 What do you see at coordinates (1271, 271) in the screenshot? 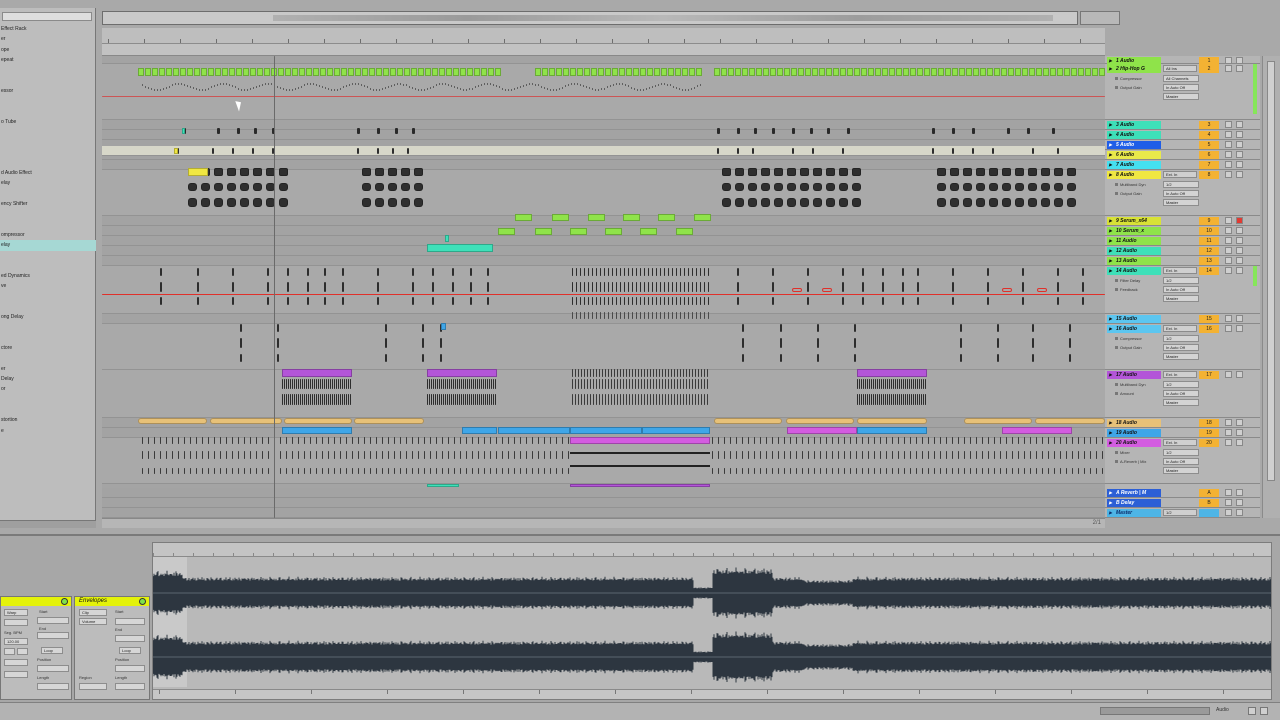
I see `scrollbar-thumb` at bounding box center [1271, 271].